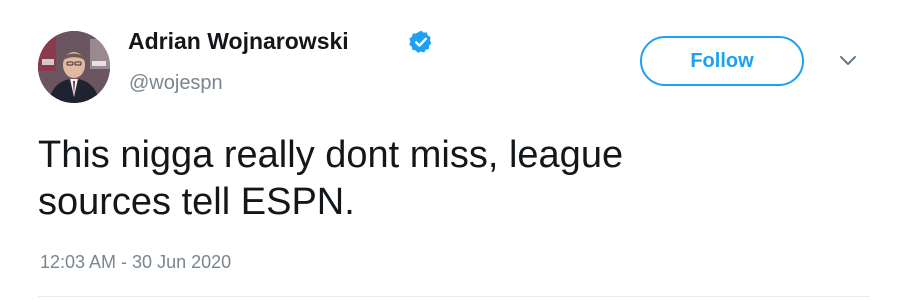 This screenshot has width=907, height=302. I want to click on follow-button: Follow, so click(722, 61).